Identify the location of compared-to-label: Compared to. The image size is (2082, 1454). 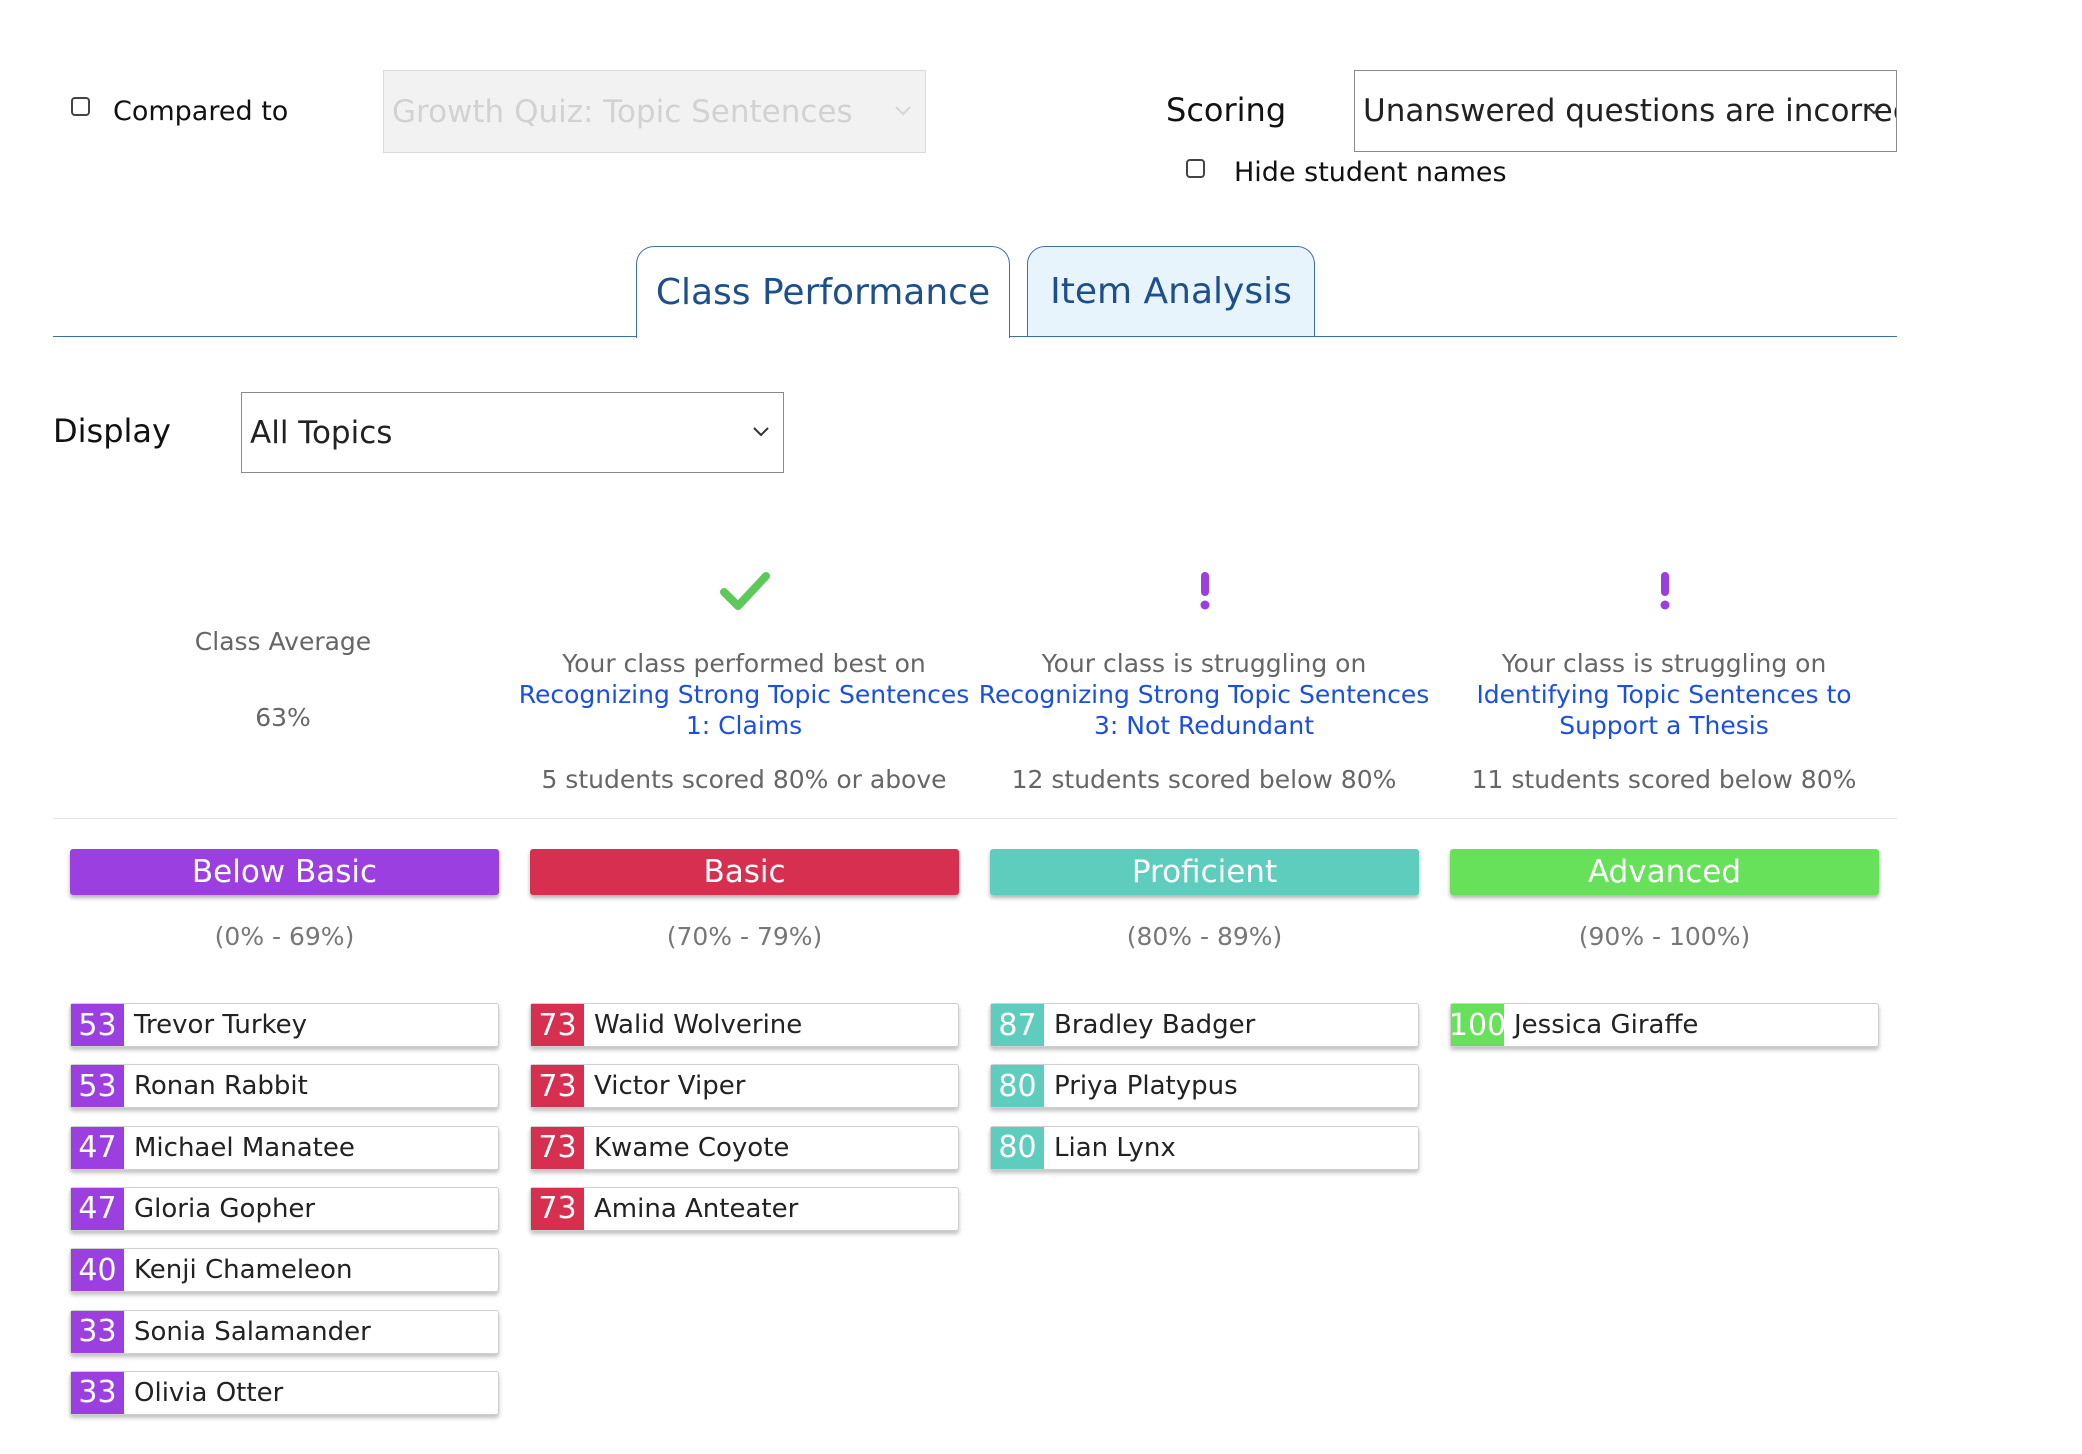
(201, 111).